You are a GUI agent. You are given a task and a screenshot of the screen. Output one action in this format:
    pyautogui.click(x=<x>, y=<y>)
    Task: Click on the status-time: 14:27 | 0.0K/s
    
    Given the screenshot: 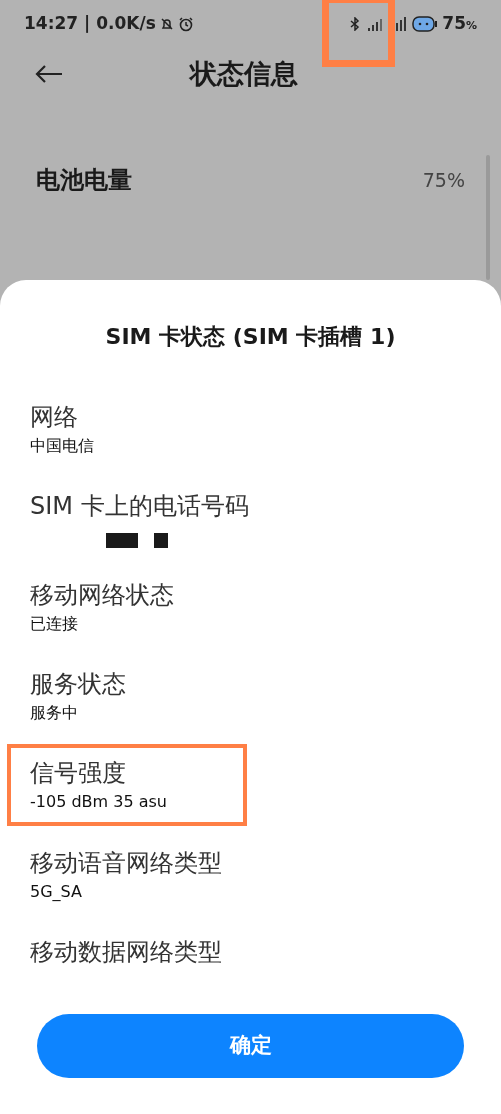 What is the action you would take?
    pyautogui.click(x=90, y=24)
    